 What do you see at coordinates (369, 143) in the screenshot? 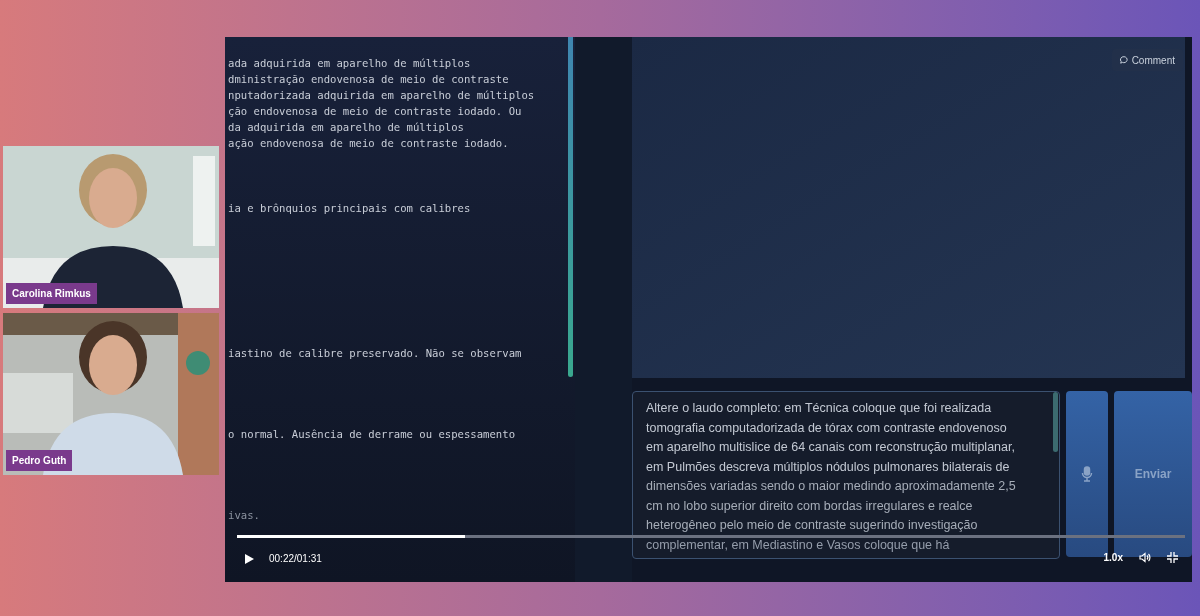
I see `report-line: ação endovenosa de meio de contraste iodado.` at bounding box center [369, 143].